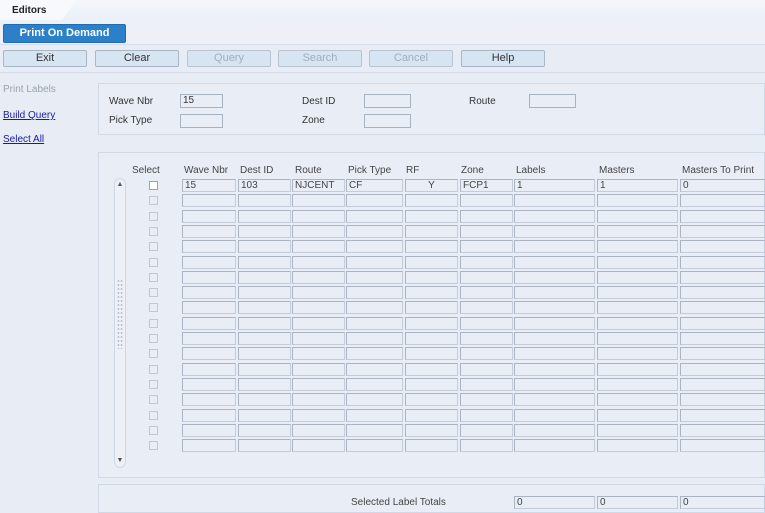 This screenshot has height=513, width=765. What do you see at coordinates (120, 185) in the screenshot?
I see `scroll-up-icon: ▲` at bounding box center [120, 185].